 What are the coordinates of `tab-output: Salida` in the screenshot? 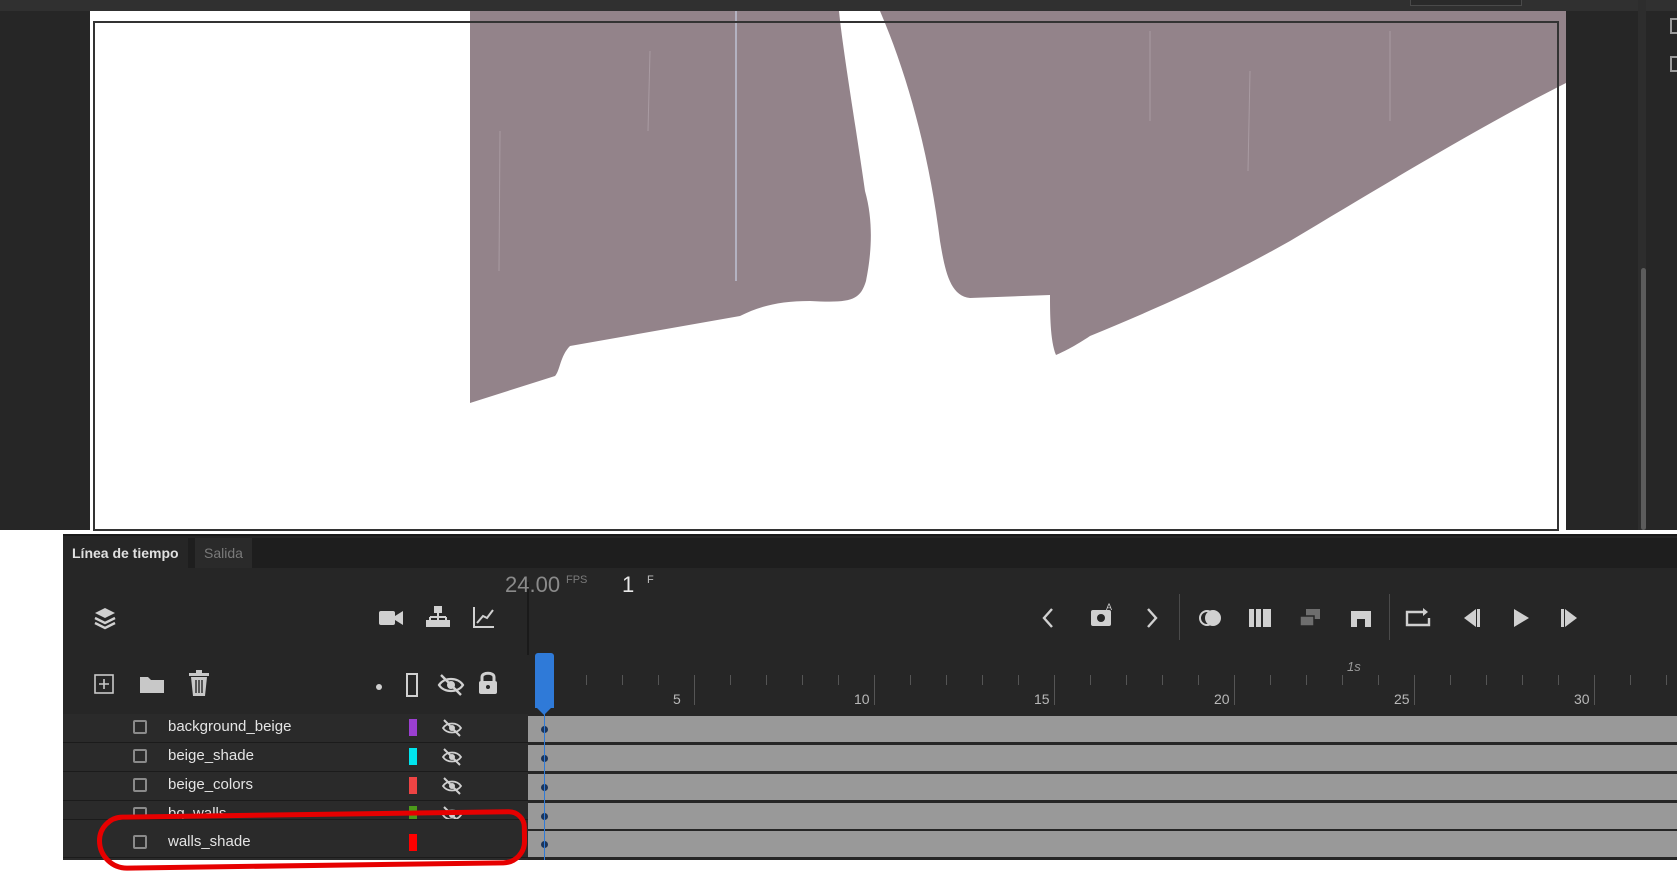 It's located at (223, 553).